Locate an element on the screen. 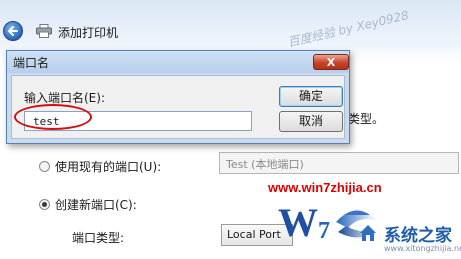 Image resolution: width=461 pixels, height=259 pixels. site-subtitle: www.xitongzhijia.net is located at coordinates (422, 248).